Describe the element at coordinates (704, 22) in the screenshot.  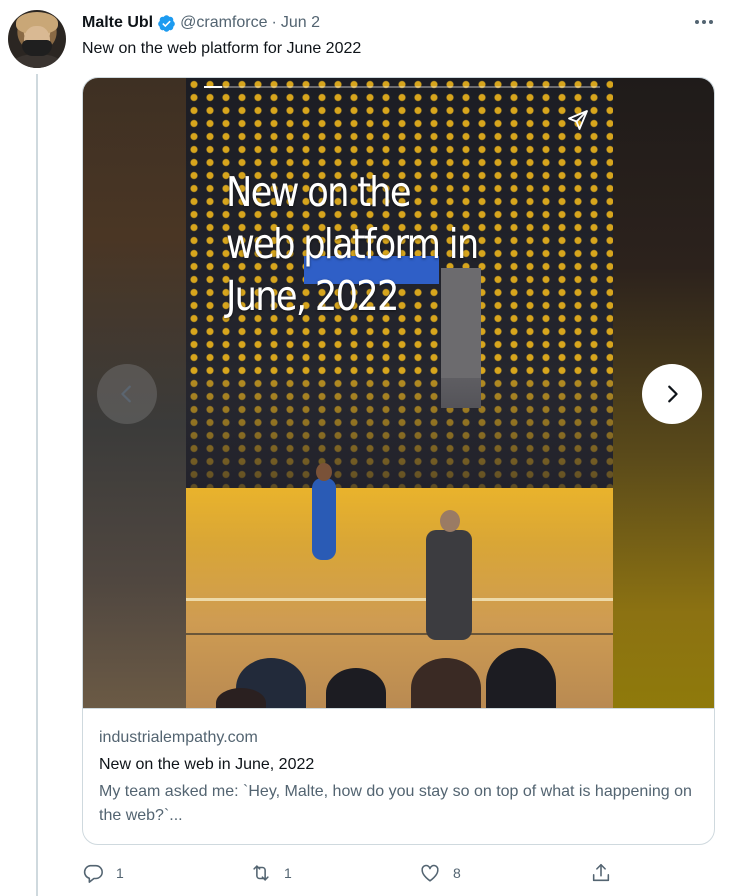
I see `more-icon` at that location.